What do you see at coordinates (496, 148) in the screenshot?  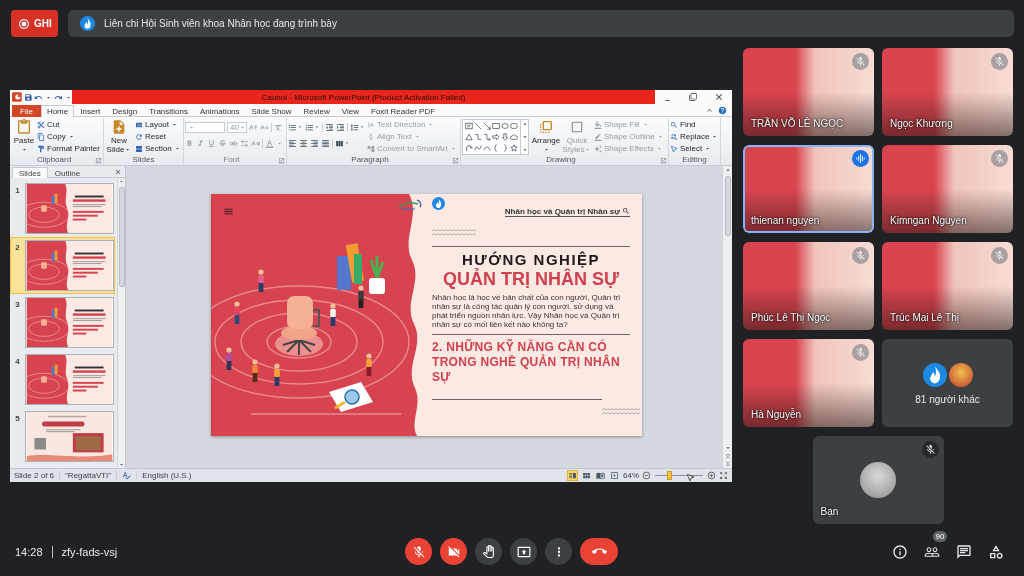 I see `left-brace-icon` at bounding box center [496, 148].